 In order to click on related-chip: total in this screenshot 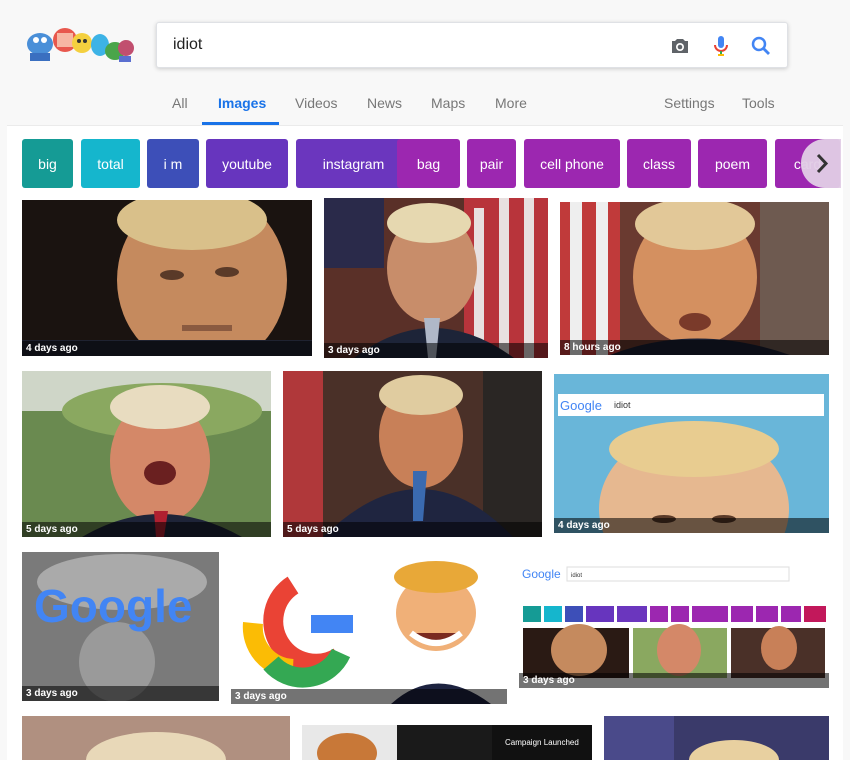, I will do `click(110, 163)`.